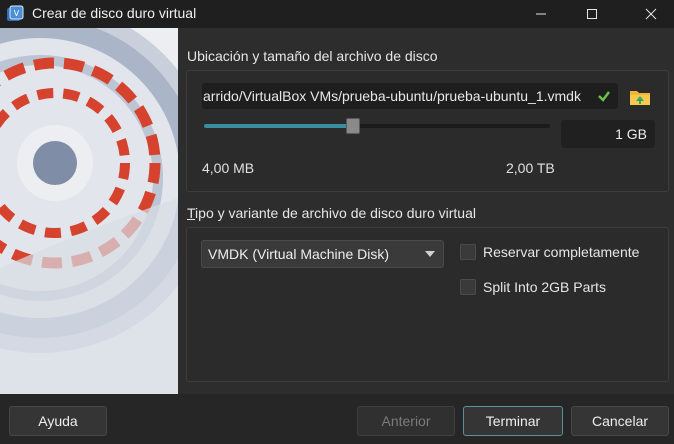 The width and height of the screenshot is (674, 444). I want to click on size-slider-track, so click(377, 126).